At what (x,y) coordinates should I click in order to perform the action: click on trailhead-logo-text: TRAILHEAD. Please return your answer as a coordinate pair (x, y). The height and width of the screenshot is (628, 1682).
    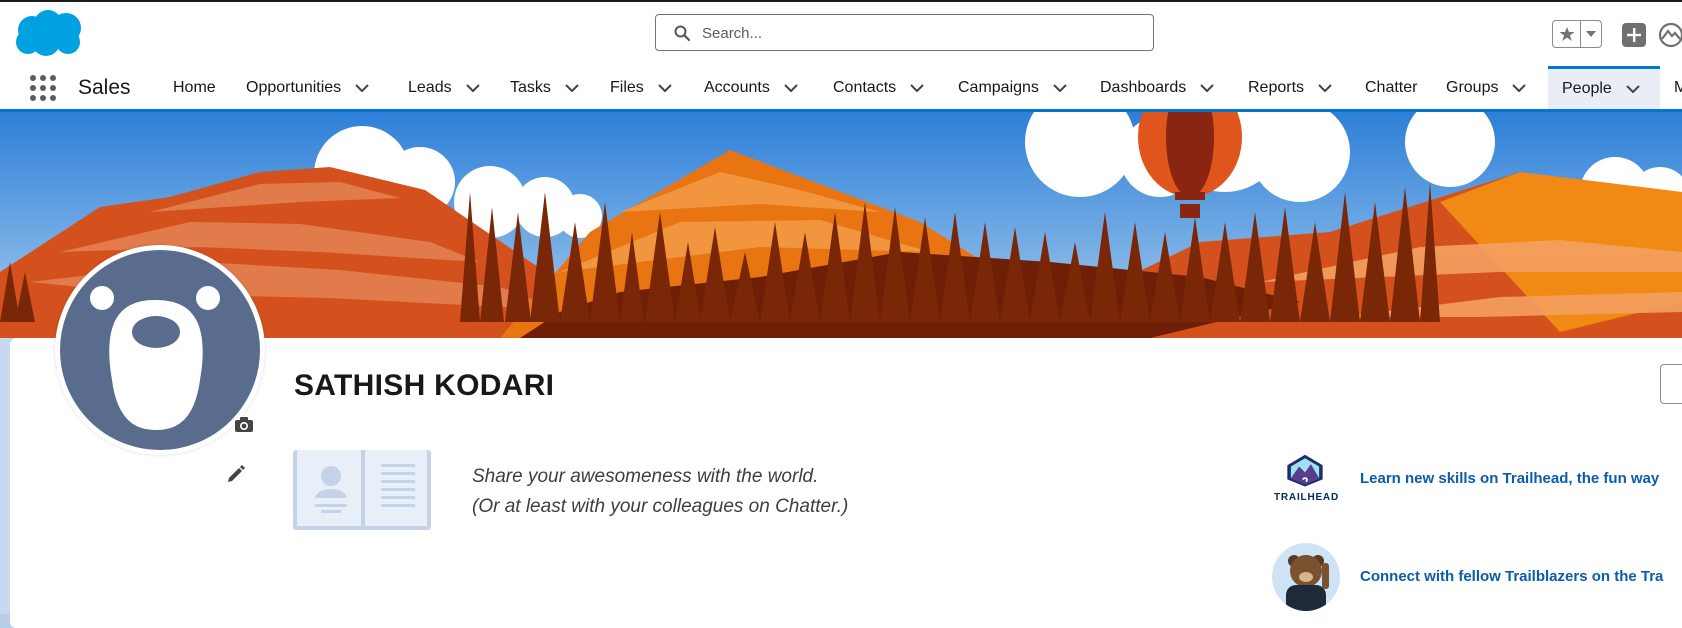
    Looking at the image, I should click on (1306, 497).